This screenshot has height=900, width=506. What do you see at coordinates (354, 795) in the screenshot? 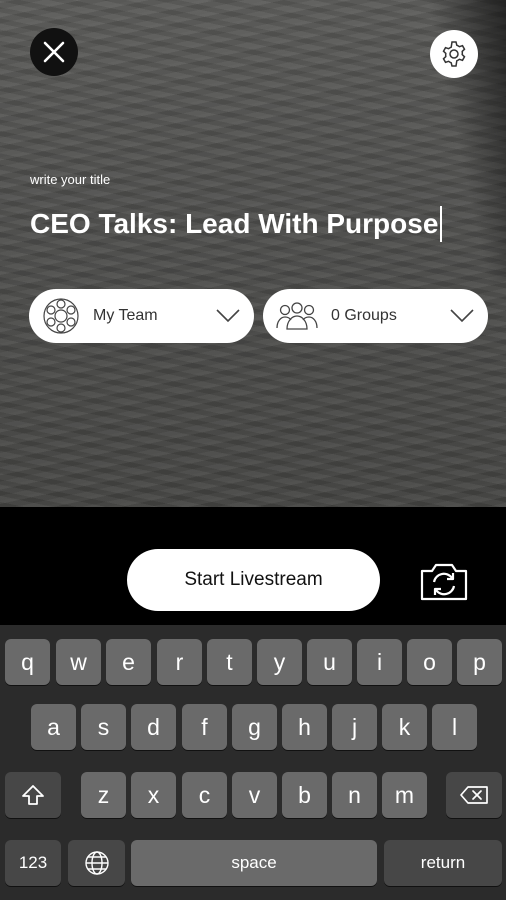
I see `key-n: n` at bounding box center [354, 795].